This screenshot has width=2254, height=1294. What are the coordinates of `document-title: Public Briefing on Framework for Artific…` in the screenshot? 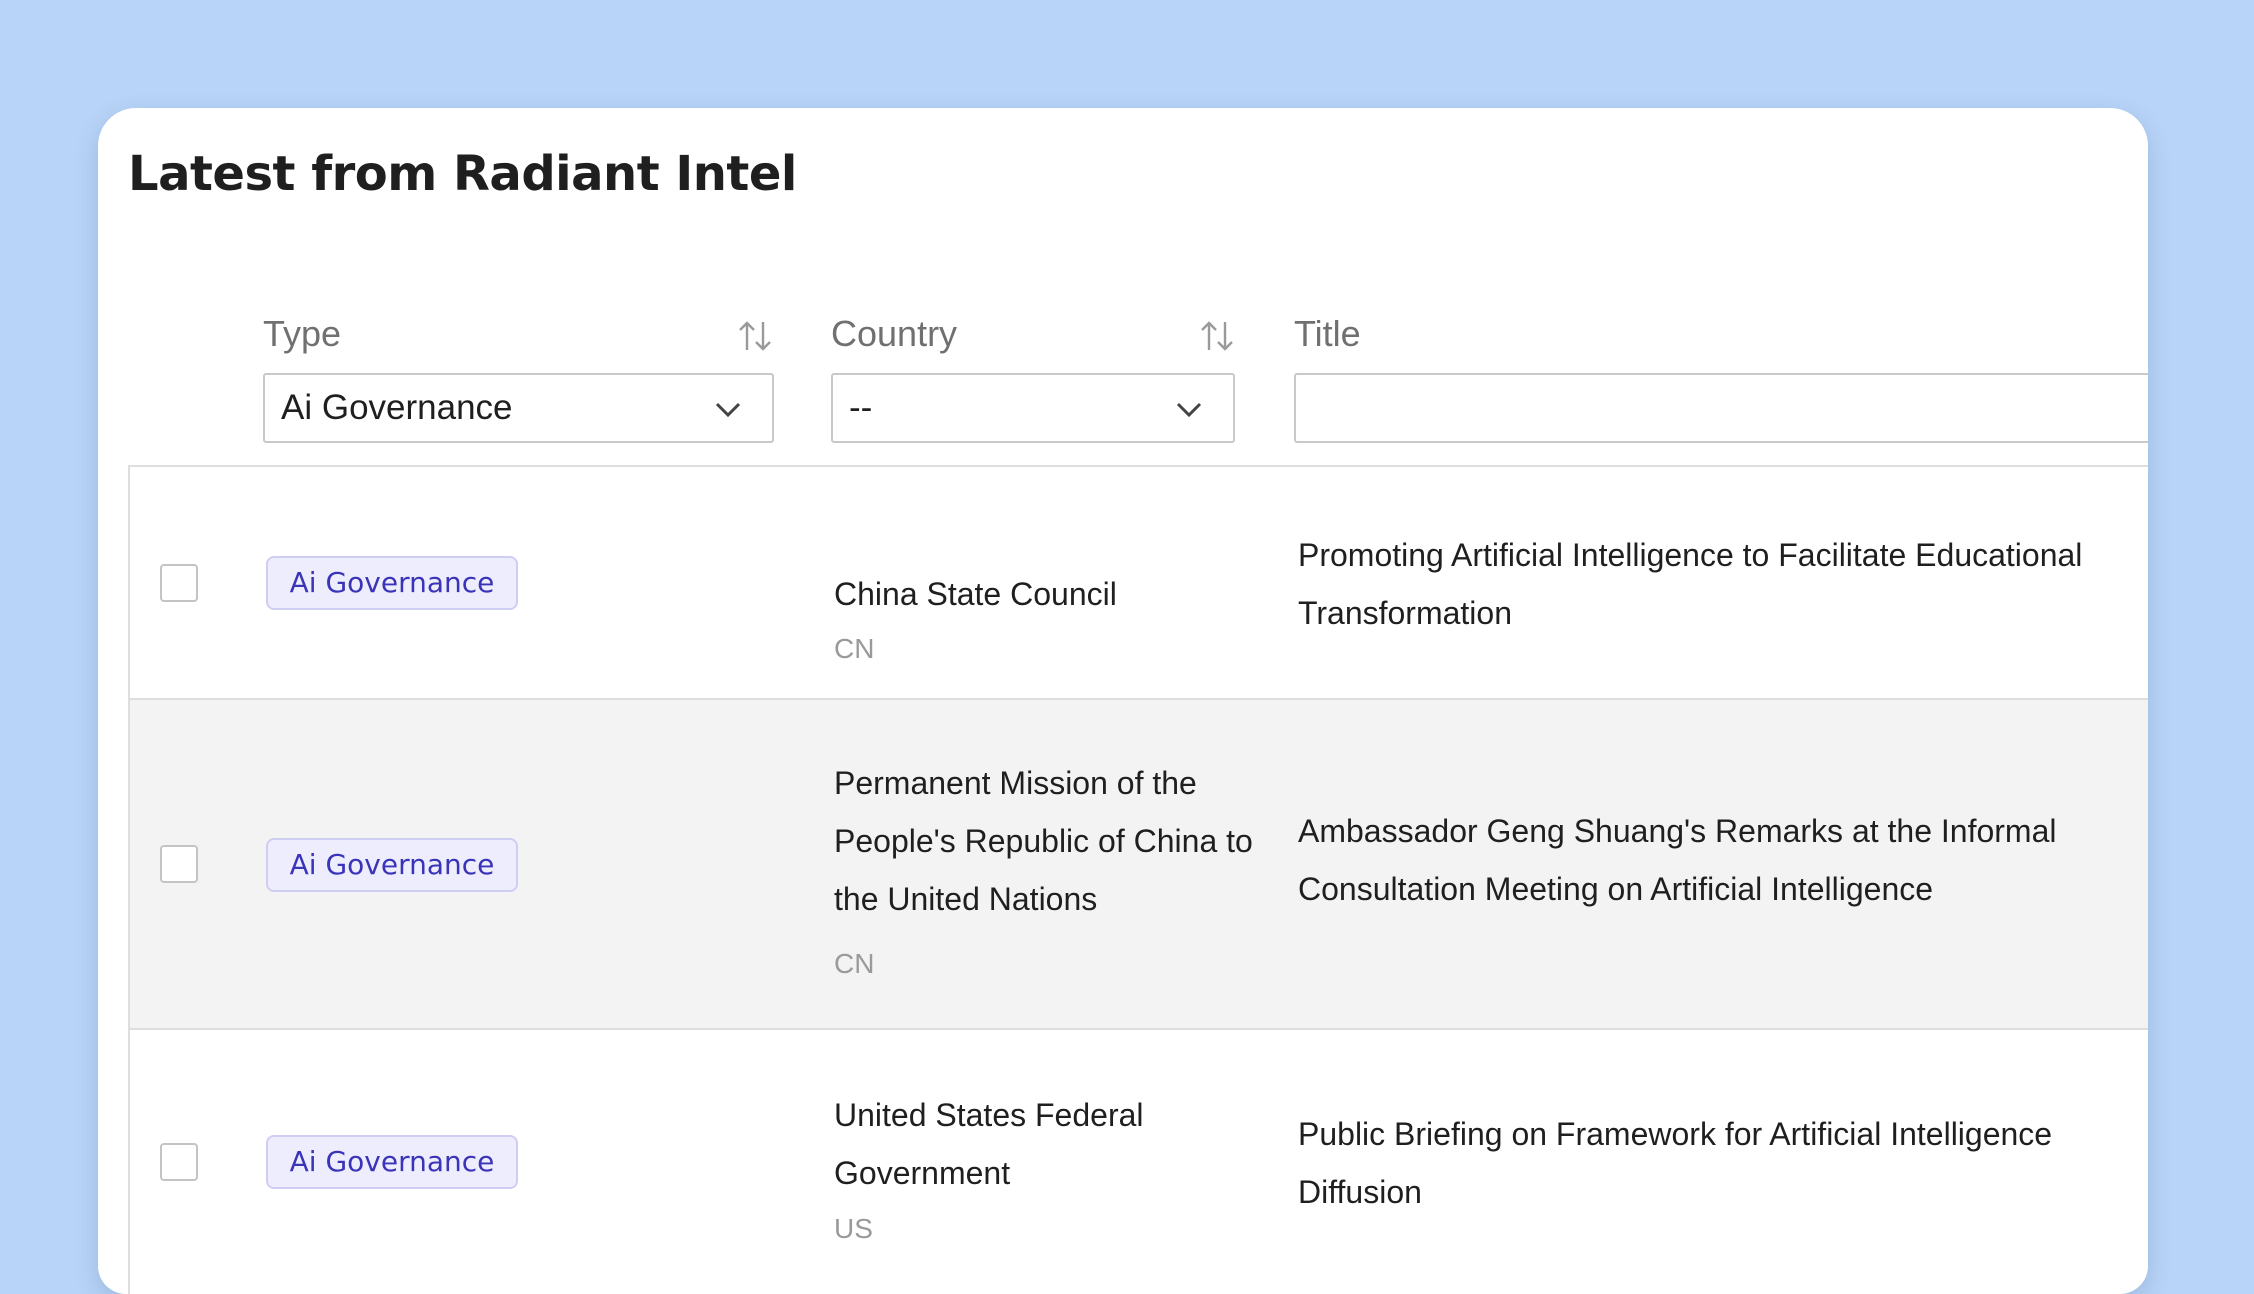 It's located at (1723, 1163).